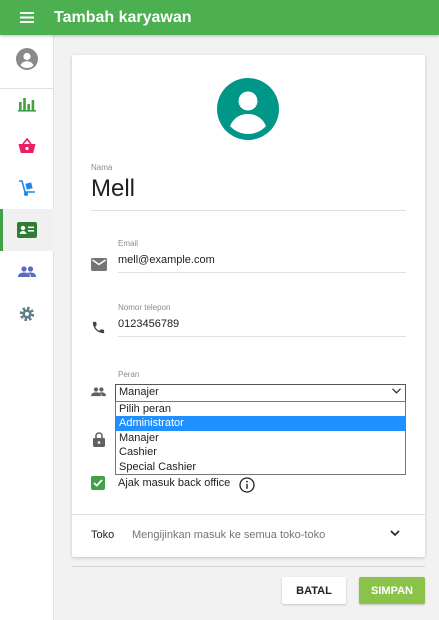 This screenshot has height=620, width=439. What do you see at coordinates (166, 260) in the screenshot?
I see `email-field: mell@example.com` at bounding box center [166, 260].